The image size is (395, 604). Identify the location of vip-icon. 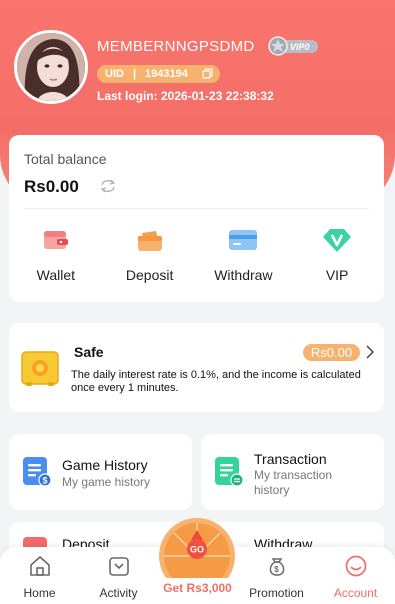
(337, 240).